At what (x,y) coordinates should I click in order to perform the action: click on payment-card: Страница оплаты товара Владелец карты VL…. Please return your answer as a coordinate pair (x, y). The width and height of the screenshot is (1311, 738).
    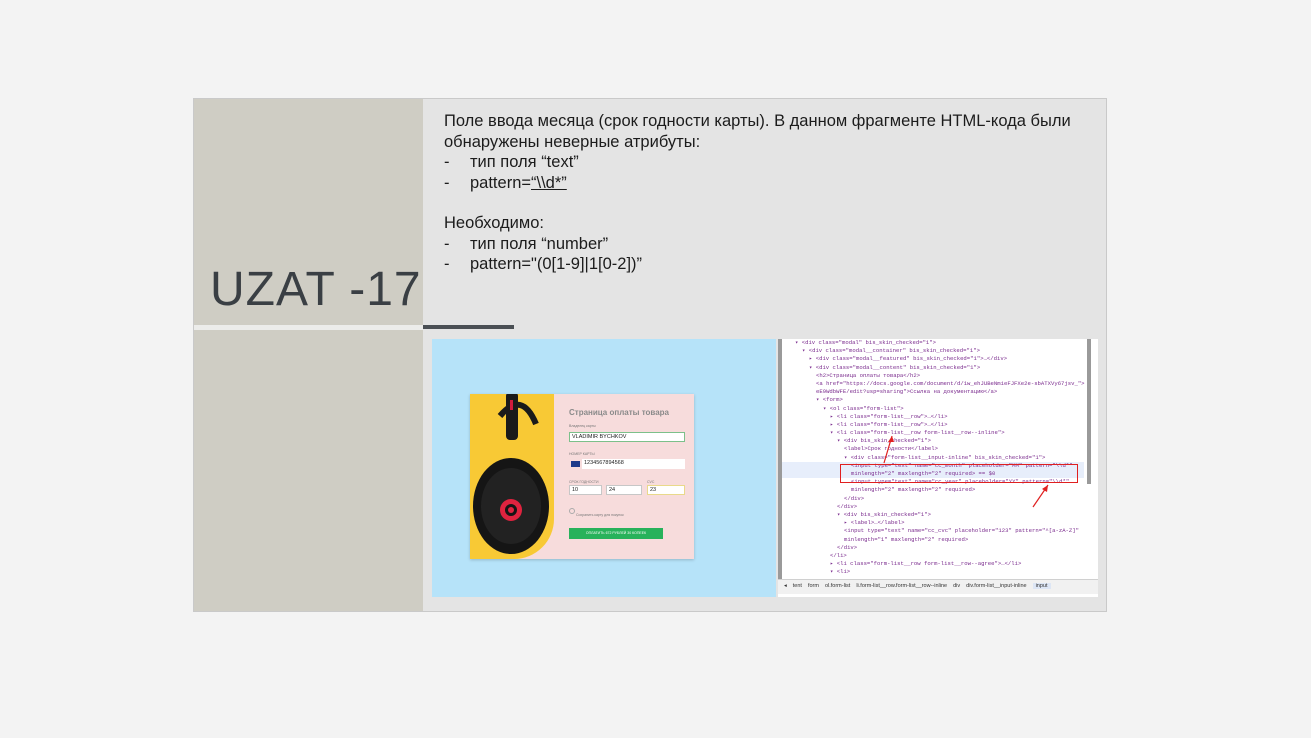
    Looking at the image, I should click on (582, 476).